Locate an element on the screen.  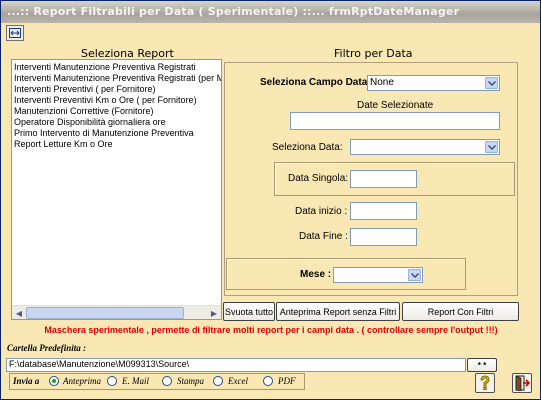
radio-stampa-label: Stampa is located at coordinates (190, 381).